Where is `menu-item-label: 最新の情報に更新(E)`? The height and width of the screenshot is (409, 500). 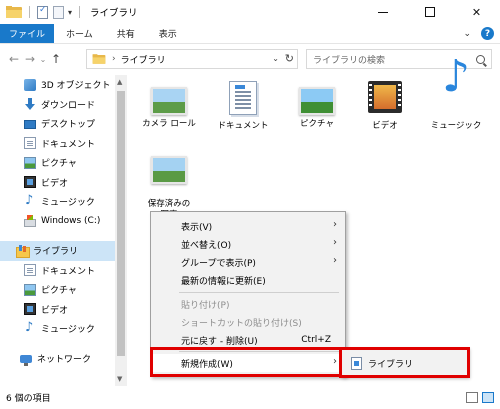 menu-item-label: 最新の情報に更新(E) is located at coordinates (223, 281).